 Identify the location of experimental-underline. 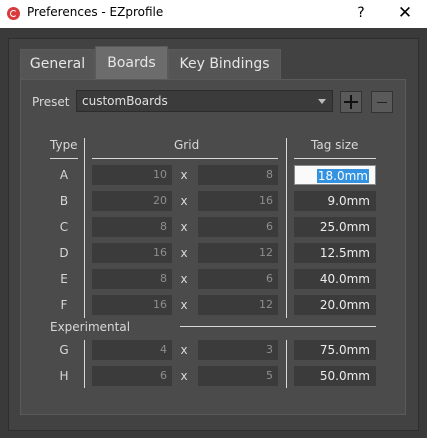
(278, 326).